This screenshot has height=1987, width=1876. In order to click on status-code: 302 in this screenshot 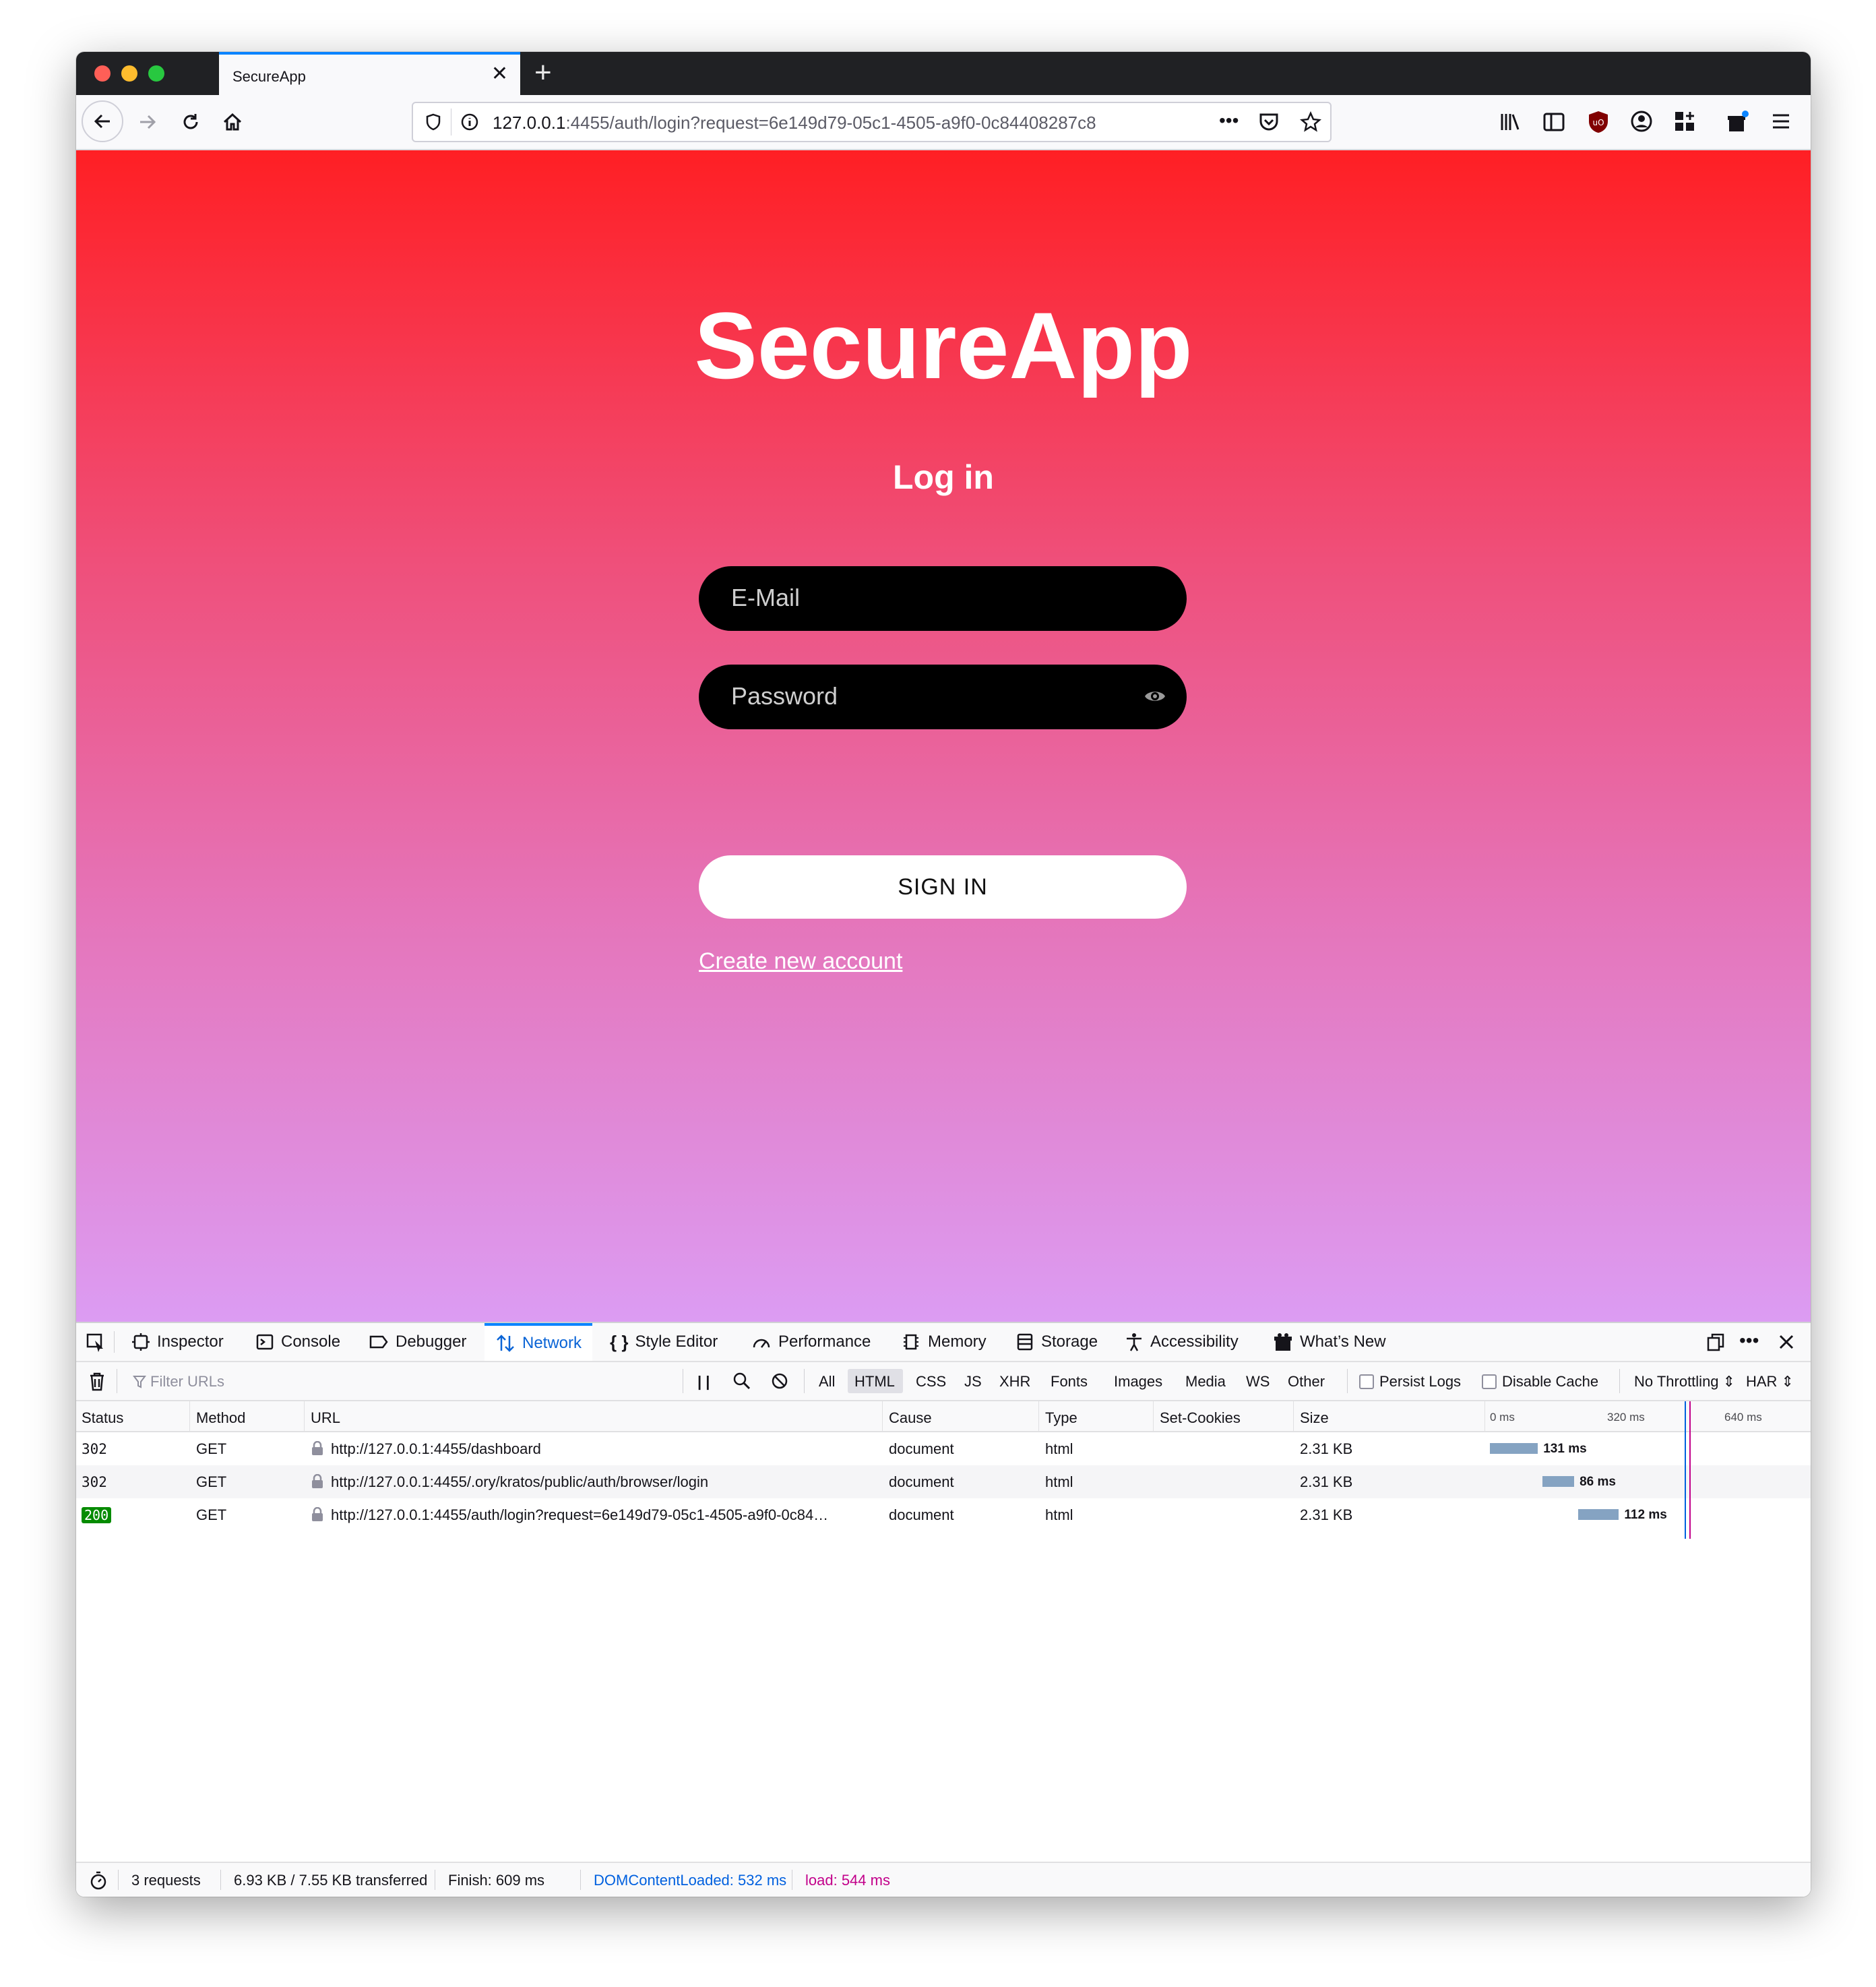, I will do `click(94, 1449)`.